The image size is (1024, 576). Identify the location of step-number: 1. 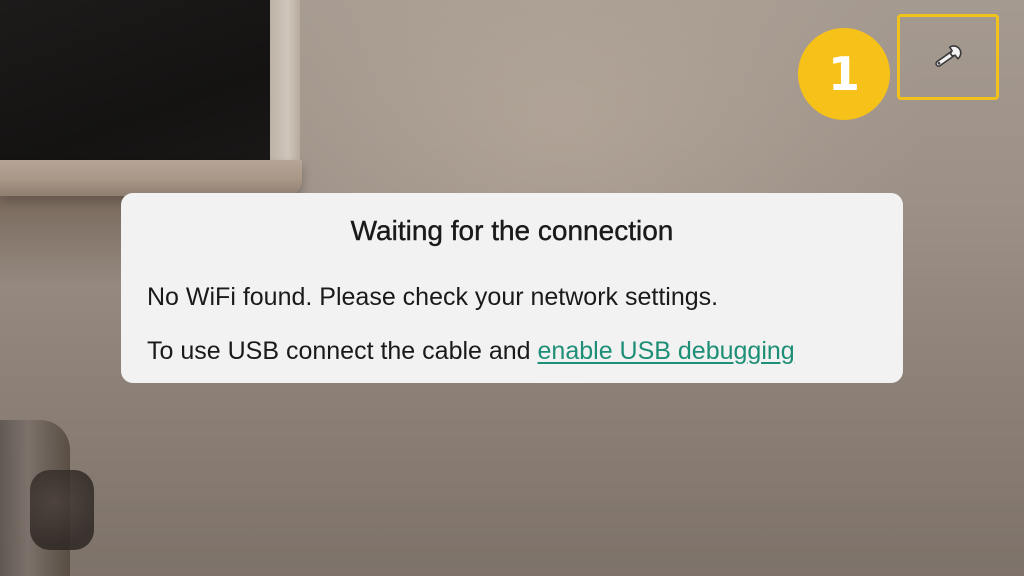
(843, 74).